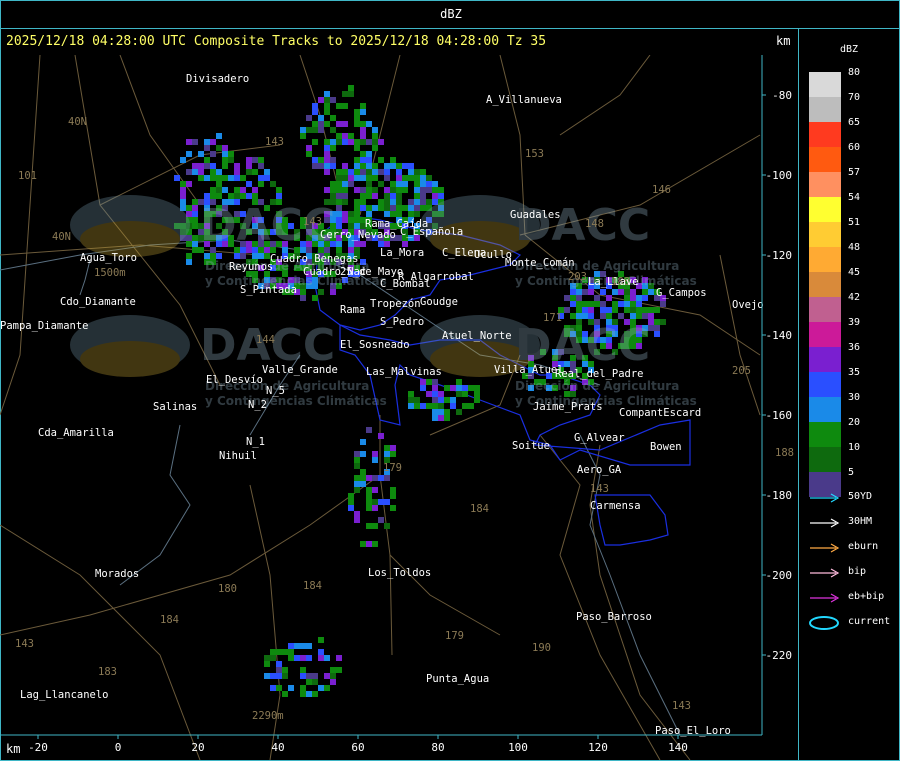  What do you see at coordinates (860, 496) in the screenshot?
I see `track-label: 50YD` at bounding box center [860, 496].